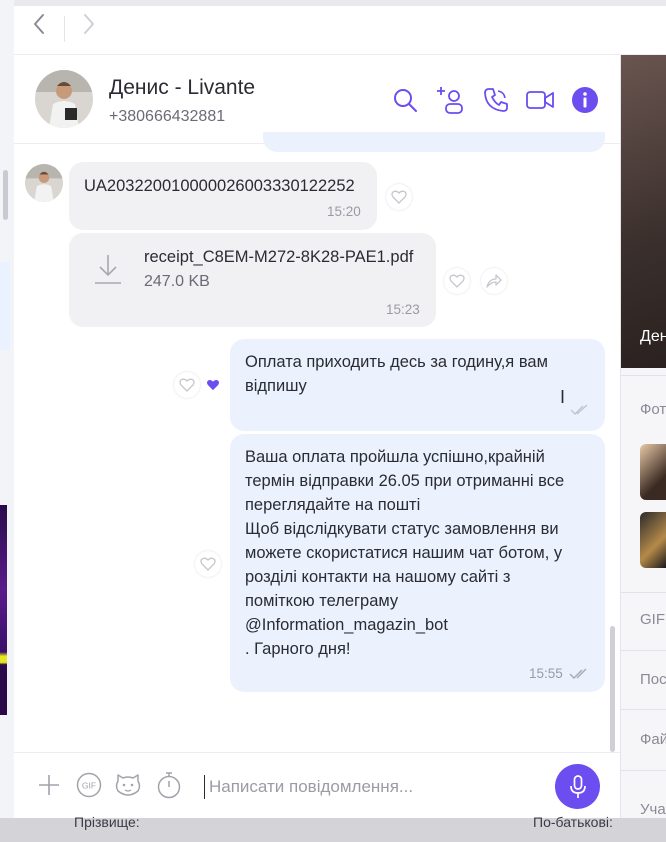  I want to click on video-call-button, so click(540, 100).